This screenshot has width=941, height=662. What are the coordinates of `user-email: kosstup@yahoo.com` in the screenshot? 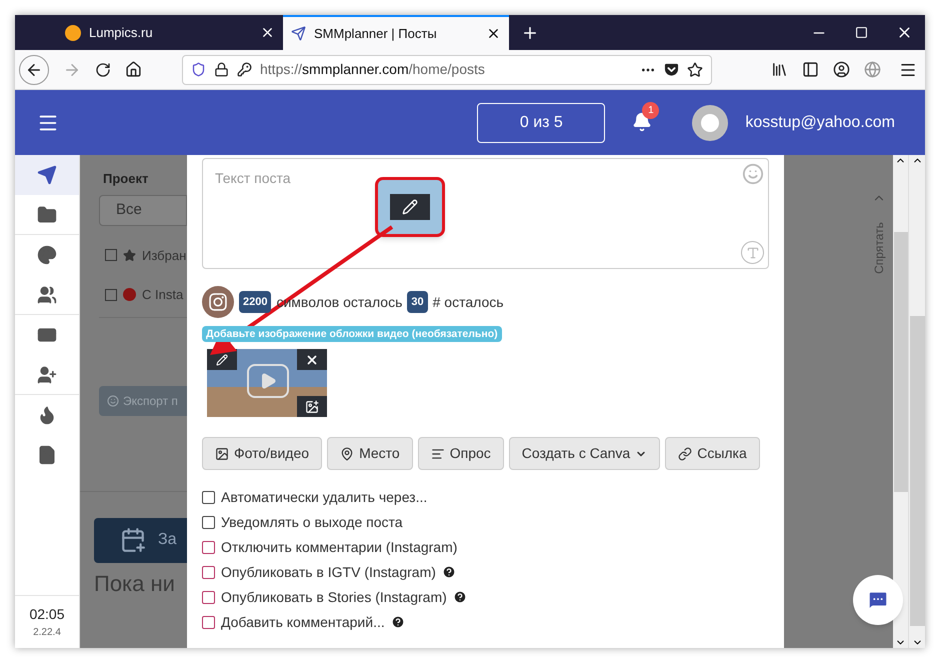 It's located at (820, 122).